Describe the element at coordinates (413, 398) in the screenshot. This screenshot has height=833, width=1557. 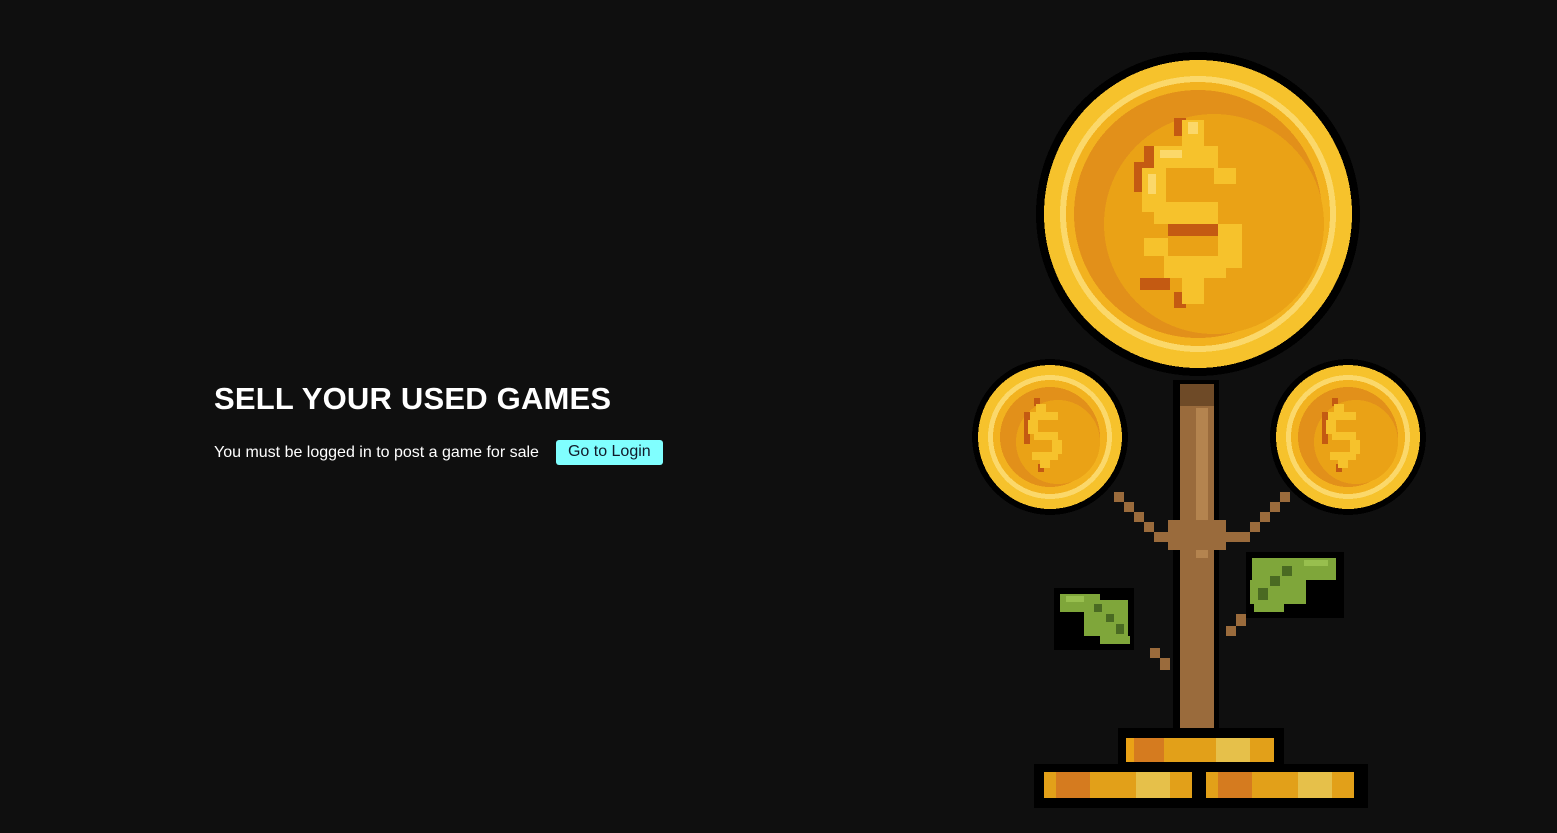
I see `page-title: SELL YOUR USED GAMES` at that location.